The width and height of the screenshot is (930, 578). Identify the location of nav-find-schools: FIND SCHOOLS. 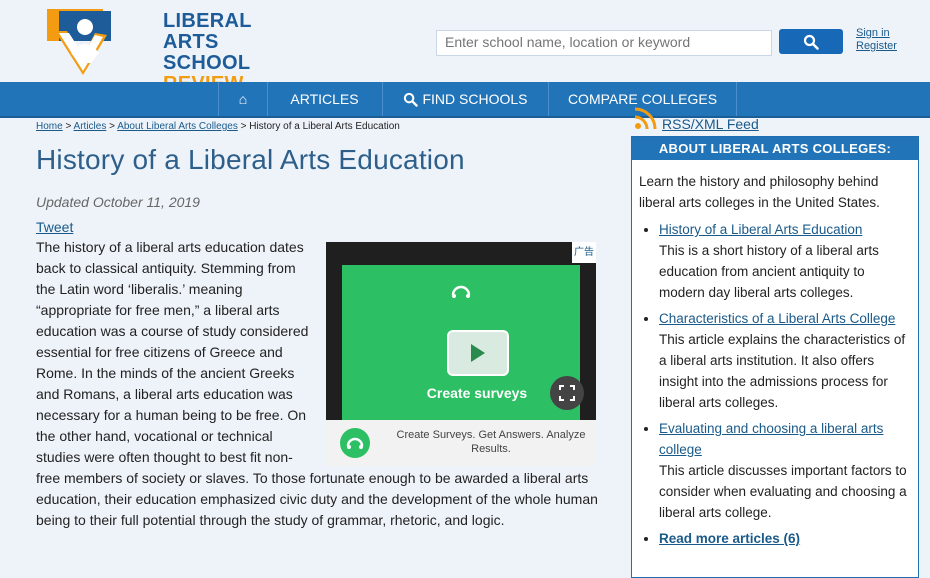
(466, 99).